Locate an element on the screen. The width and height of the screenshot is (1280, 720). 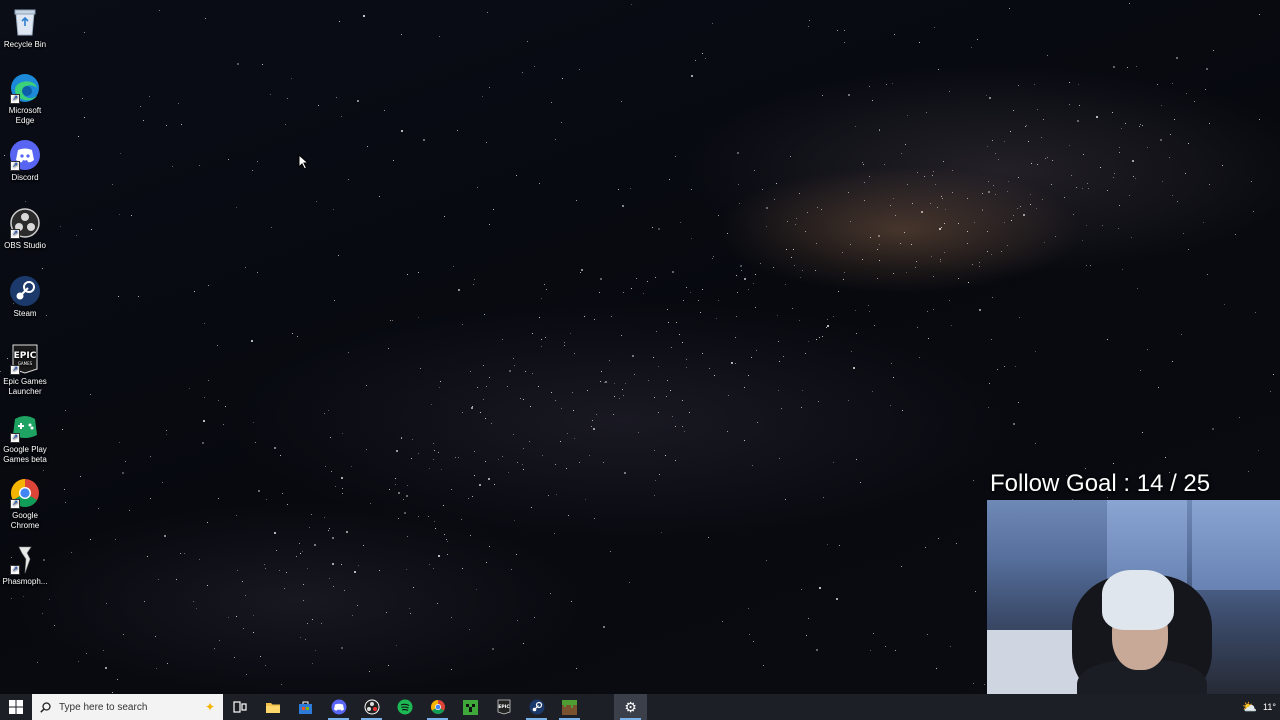
shortcut-arrow-icon: ↗ is located at coordinates (15, 504).